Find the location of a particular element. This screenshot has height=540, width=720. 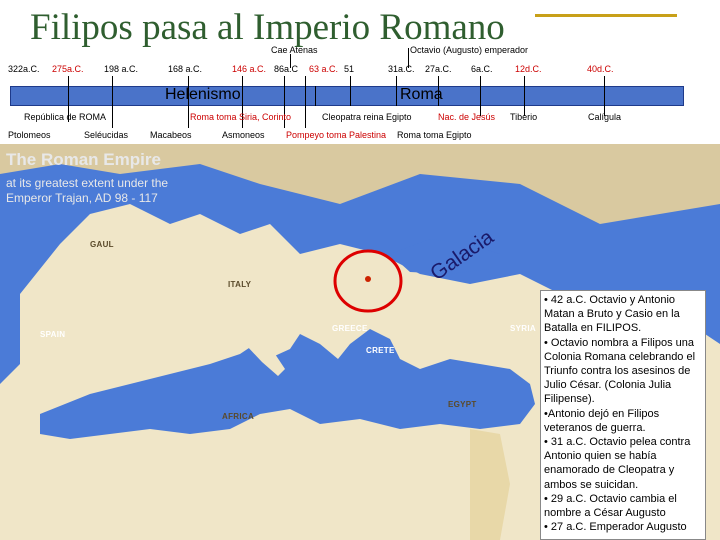

map-label-syria: SYRIA is located at coordinates (523, 328).